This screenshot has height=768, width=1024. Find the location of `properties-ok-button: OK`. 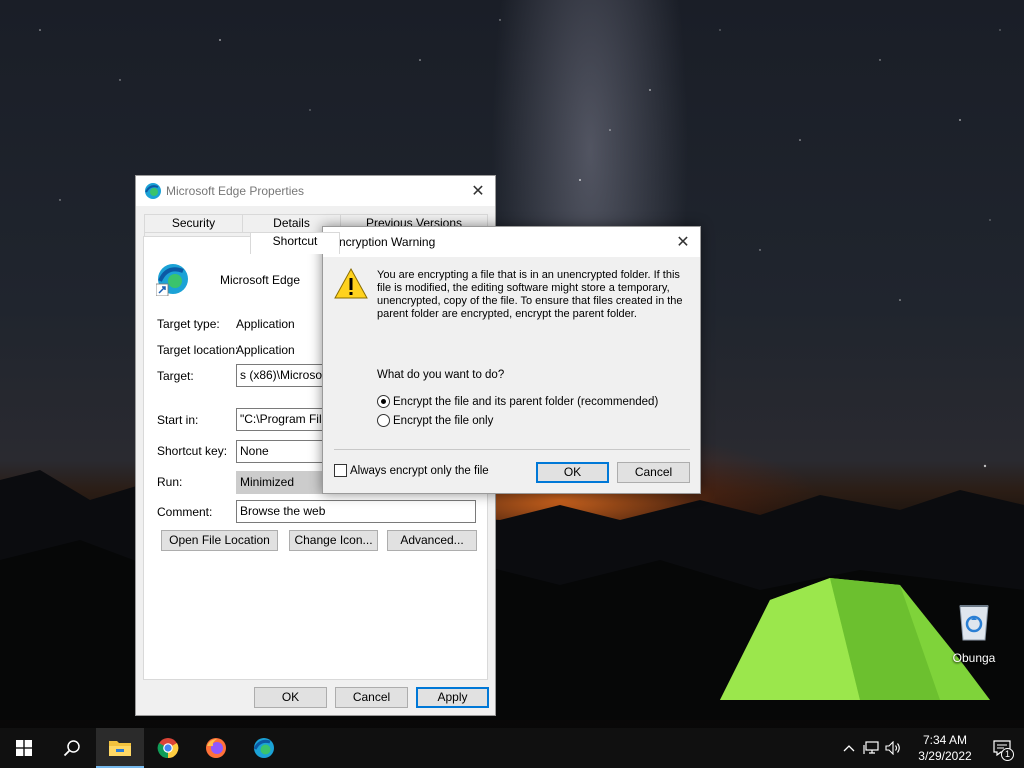

properties-ok-button: OK is located at coordinates (290, 697).